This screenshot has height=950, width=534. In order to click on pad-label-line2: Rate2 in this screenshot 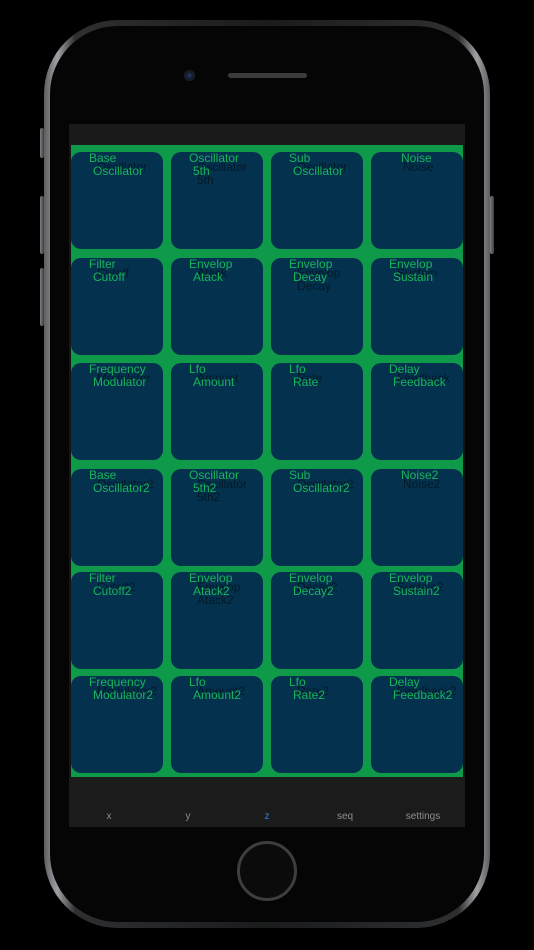, I will do `click(309, 695)`.